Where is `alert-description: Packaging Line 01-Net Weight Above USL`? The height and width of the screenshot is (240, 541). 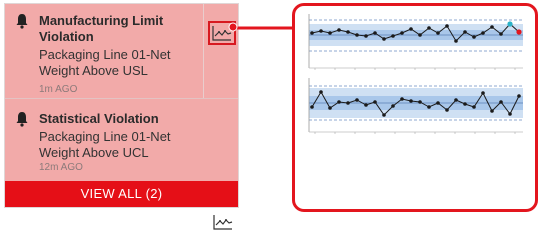
alert-description: Packaging Line 01-Net Weight Above USL is located at coordinates (105, 62).